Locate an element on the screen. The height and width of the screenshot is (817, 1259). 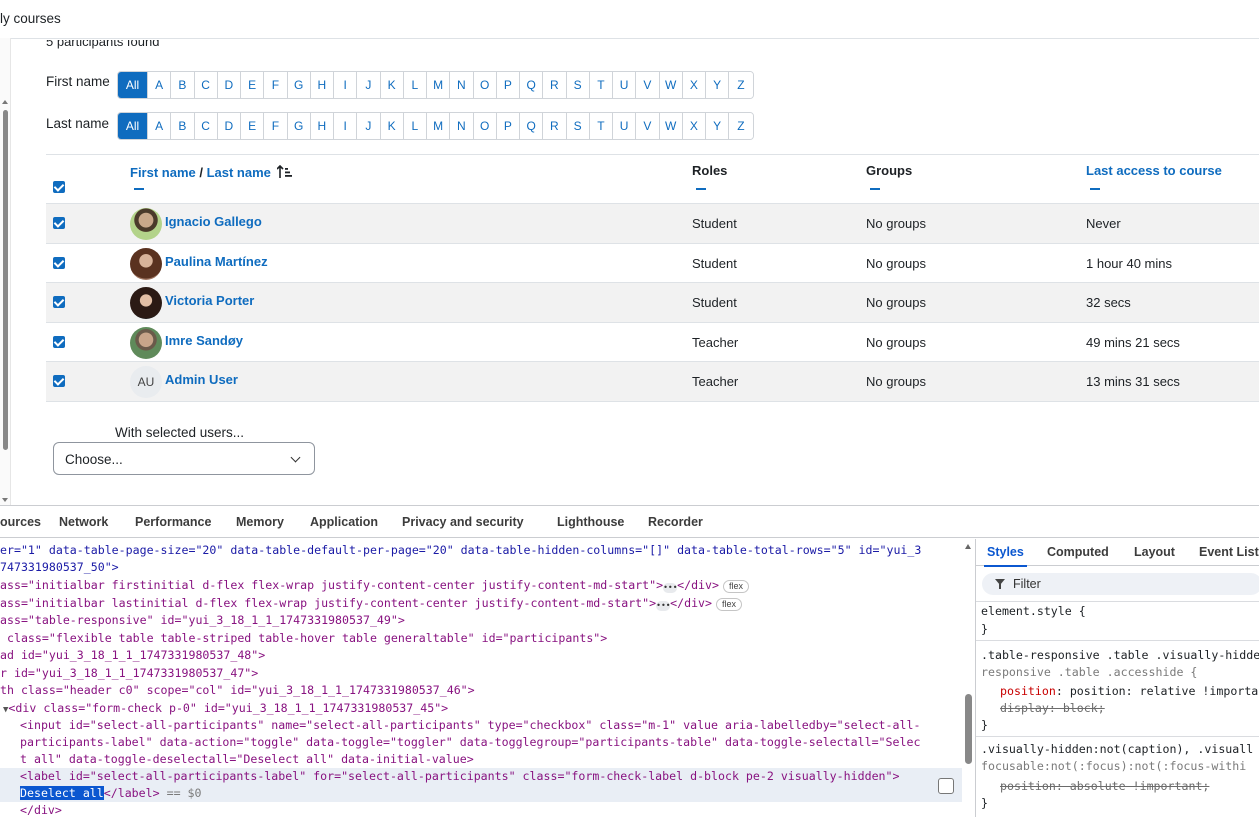
first-initial-q: Q is located at coordinates (532, 85).